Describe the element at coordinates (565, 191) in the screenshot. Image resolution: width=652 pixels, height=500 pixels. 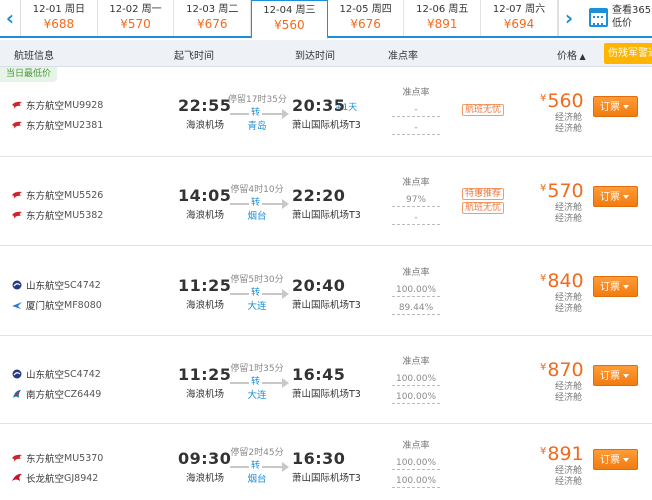
I see `price-value: 570` at that location.